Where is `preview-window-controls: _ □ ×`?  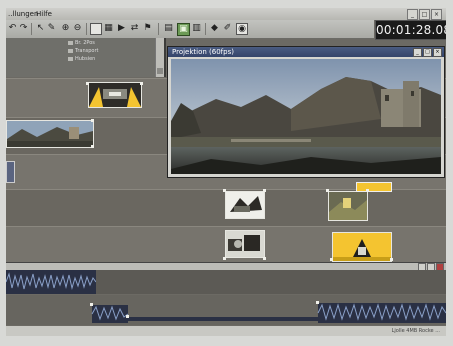 preview-window-controls: _ □ × is located at coordinates (427, 52).